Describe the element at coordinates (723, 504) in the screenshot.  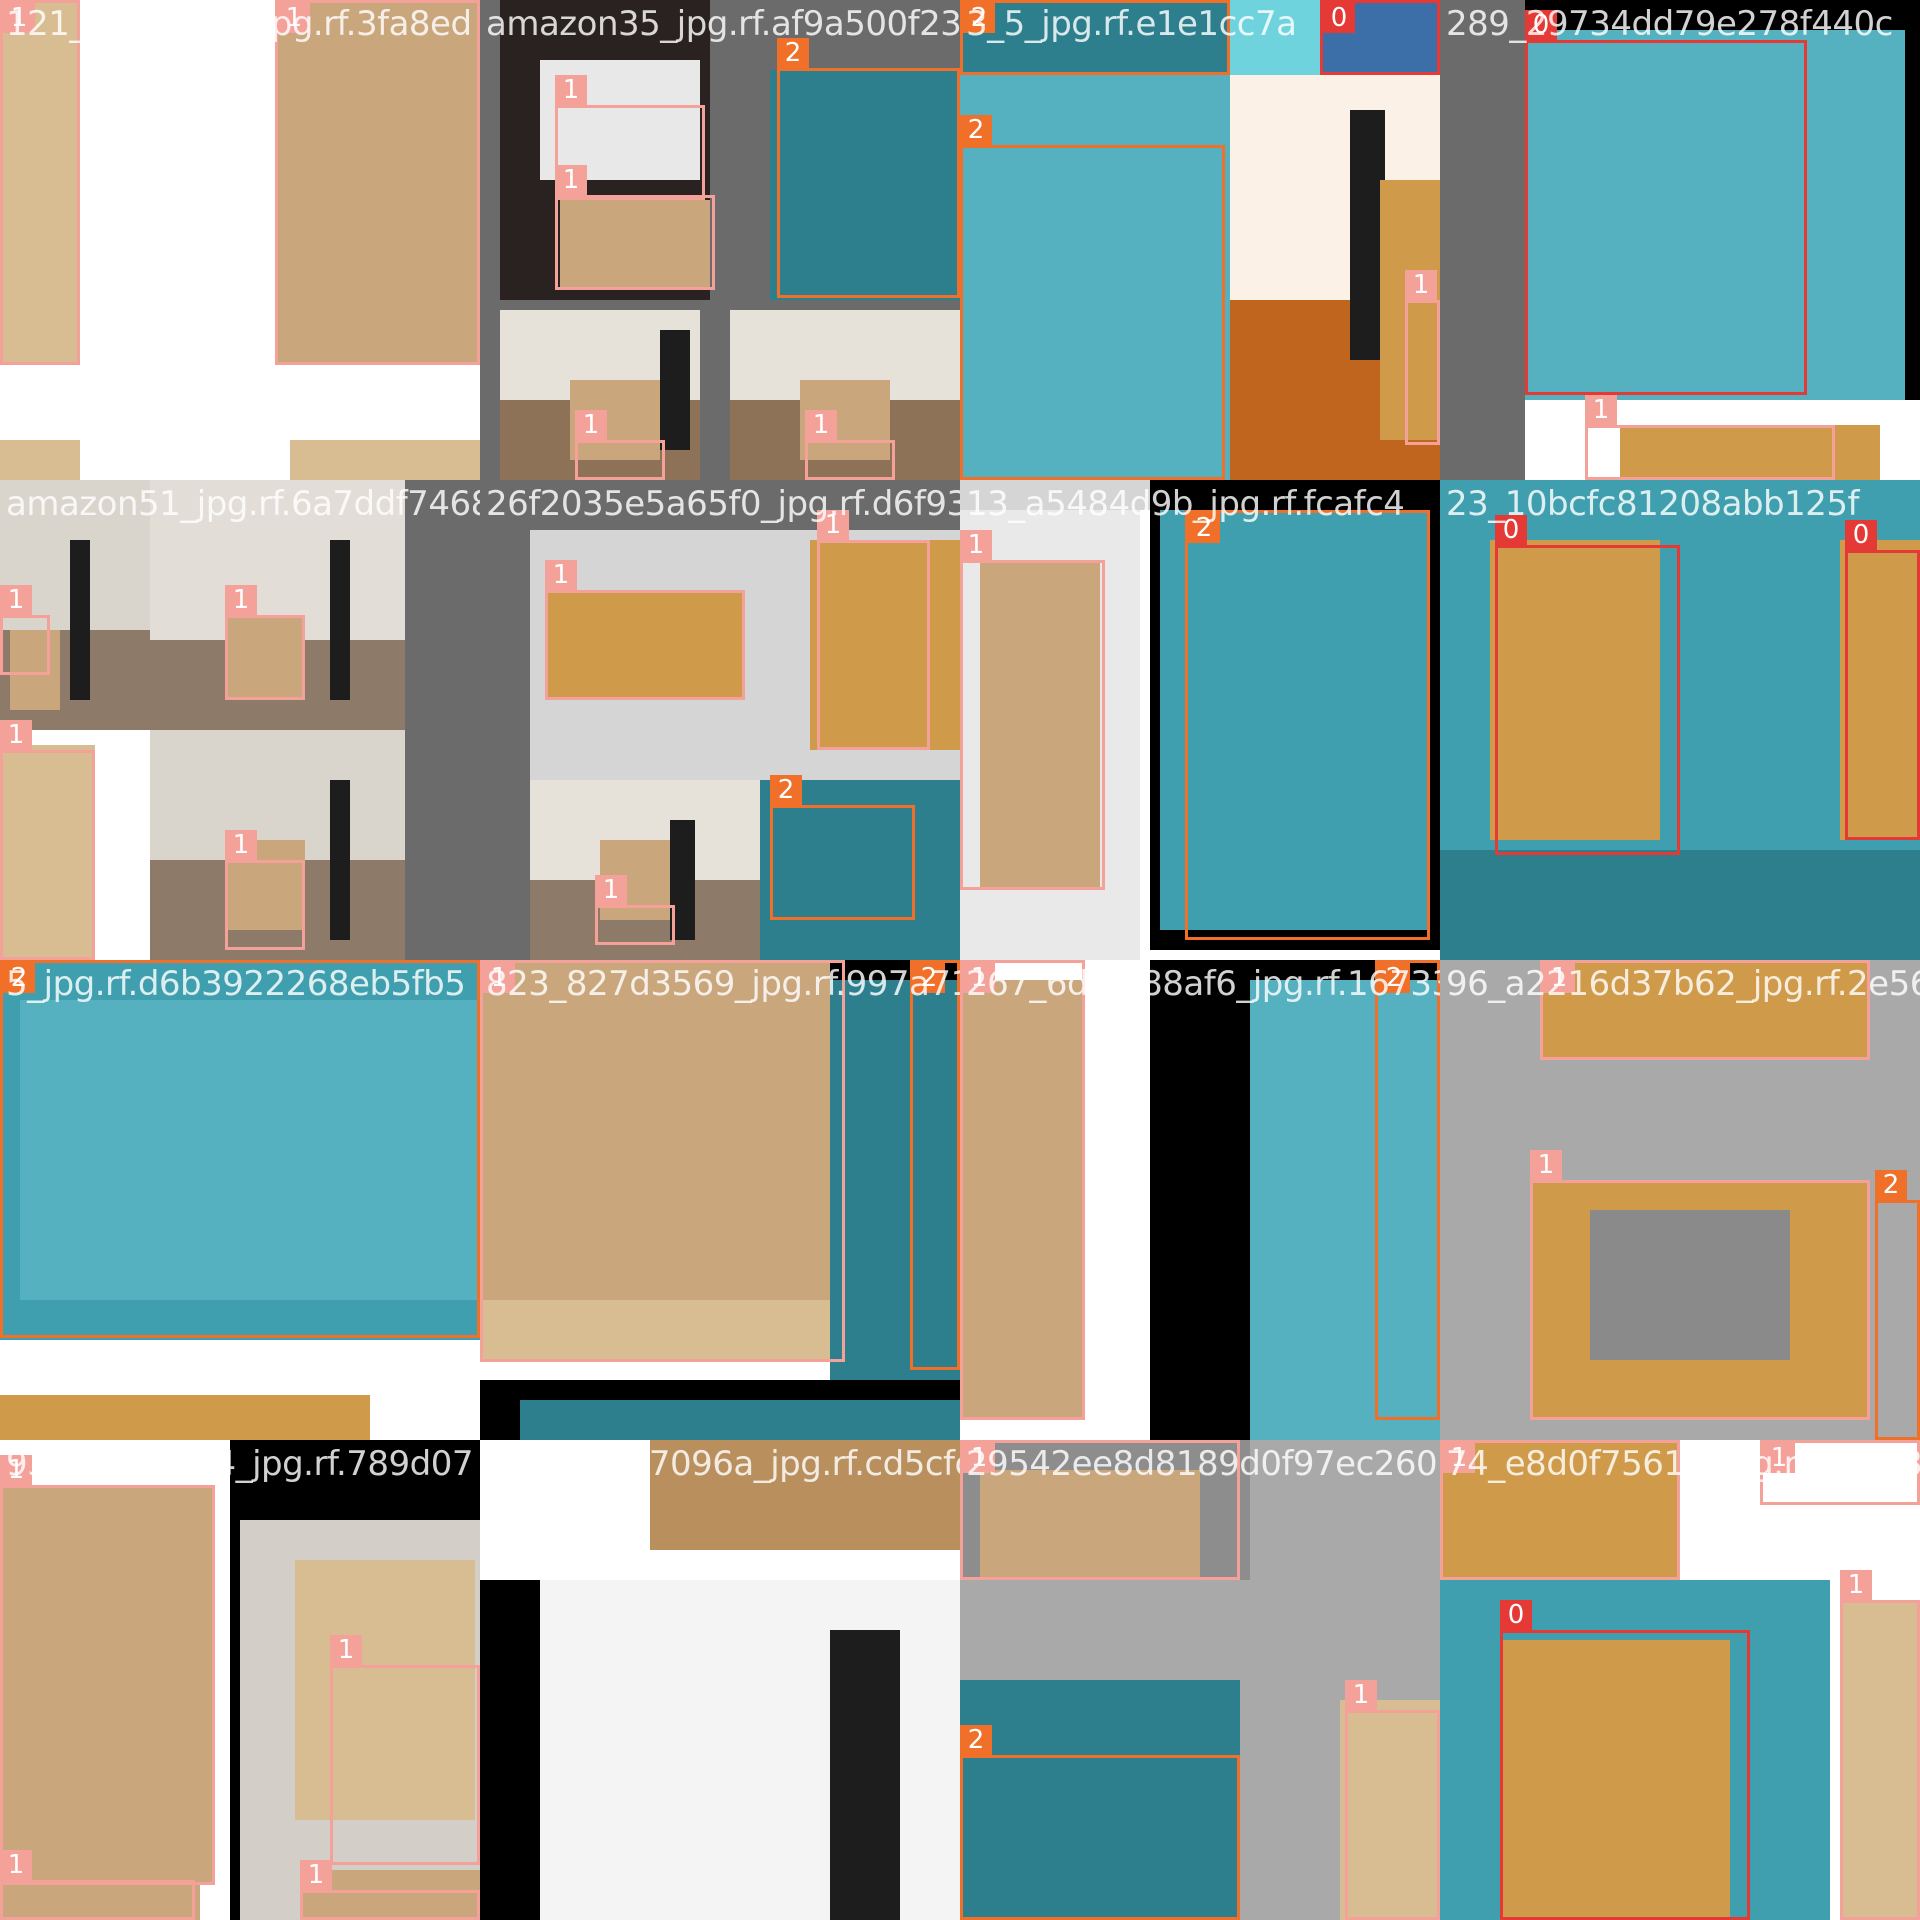
I see `tile-filename: 26f2035e5a65f0_jpg.rf.d6f931` at that location.